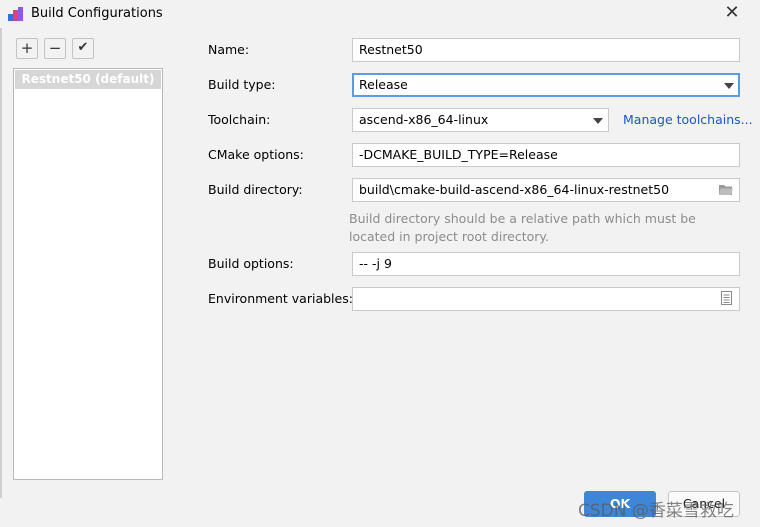 Image resolution: width=760 pixels, height=527 pixels. Describe the element at coordinates (97, 13) in the screenshot. I see `window-title: Build Configurations` at that location.